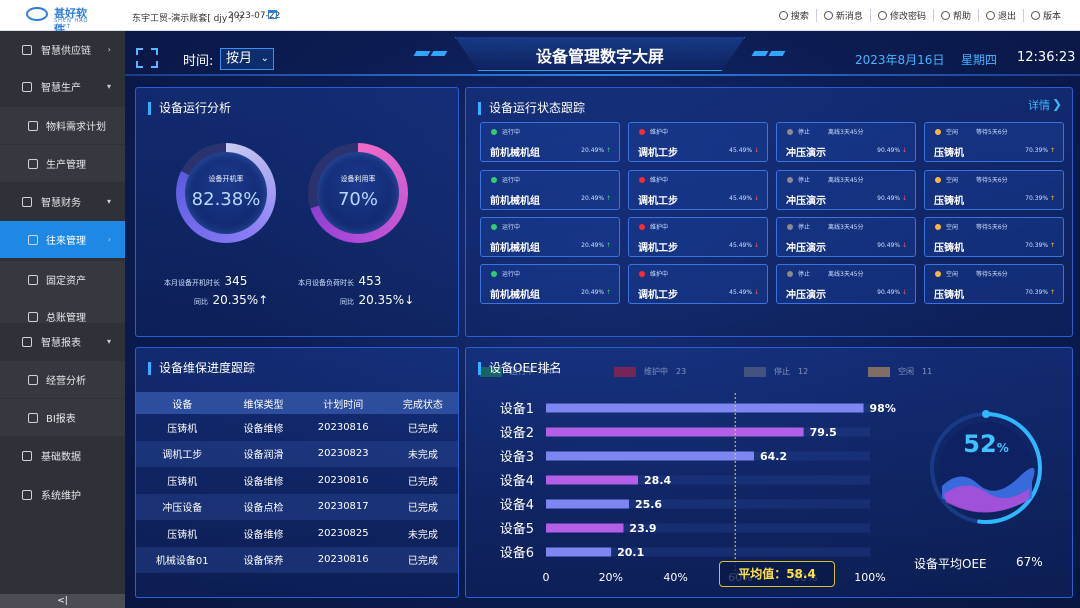 Image resolution: width=1080 pixels, height=608 pixels. Describe the element at coordinates (756, 245) in the screenshot. I see `arrow-down-icon: ↓` at that location.